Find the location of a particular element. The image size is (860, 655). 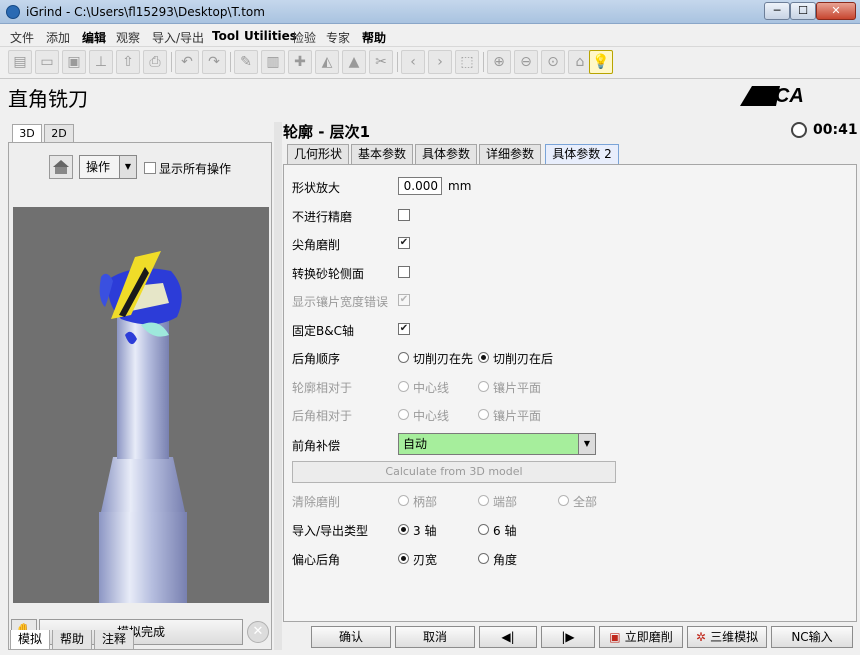

cut-icon: ✂ is located at coordinates (381, 62).